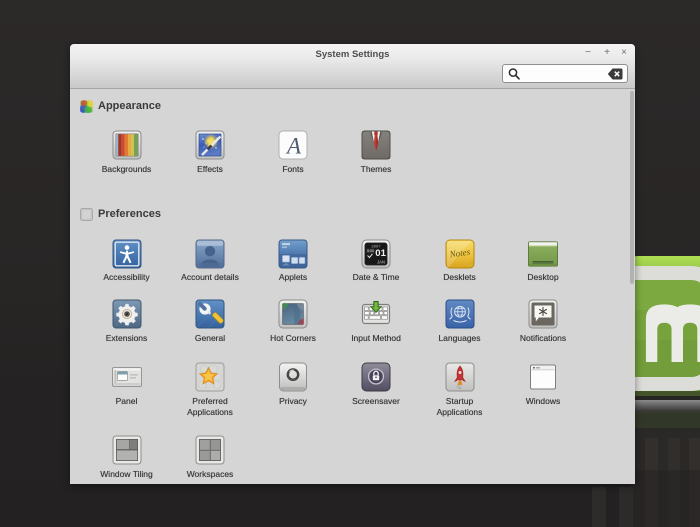 This screenshot has width=700, height=527. Describe the element at coordinates (381, 261) in the screenshot. I see `svg-text: JAN` at that location.